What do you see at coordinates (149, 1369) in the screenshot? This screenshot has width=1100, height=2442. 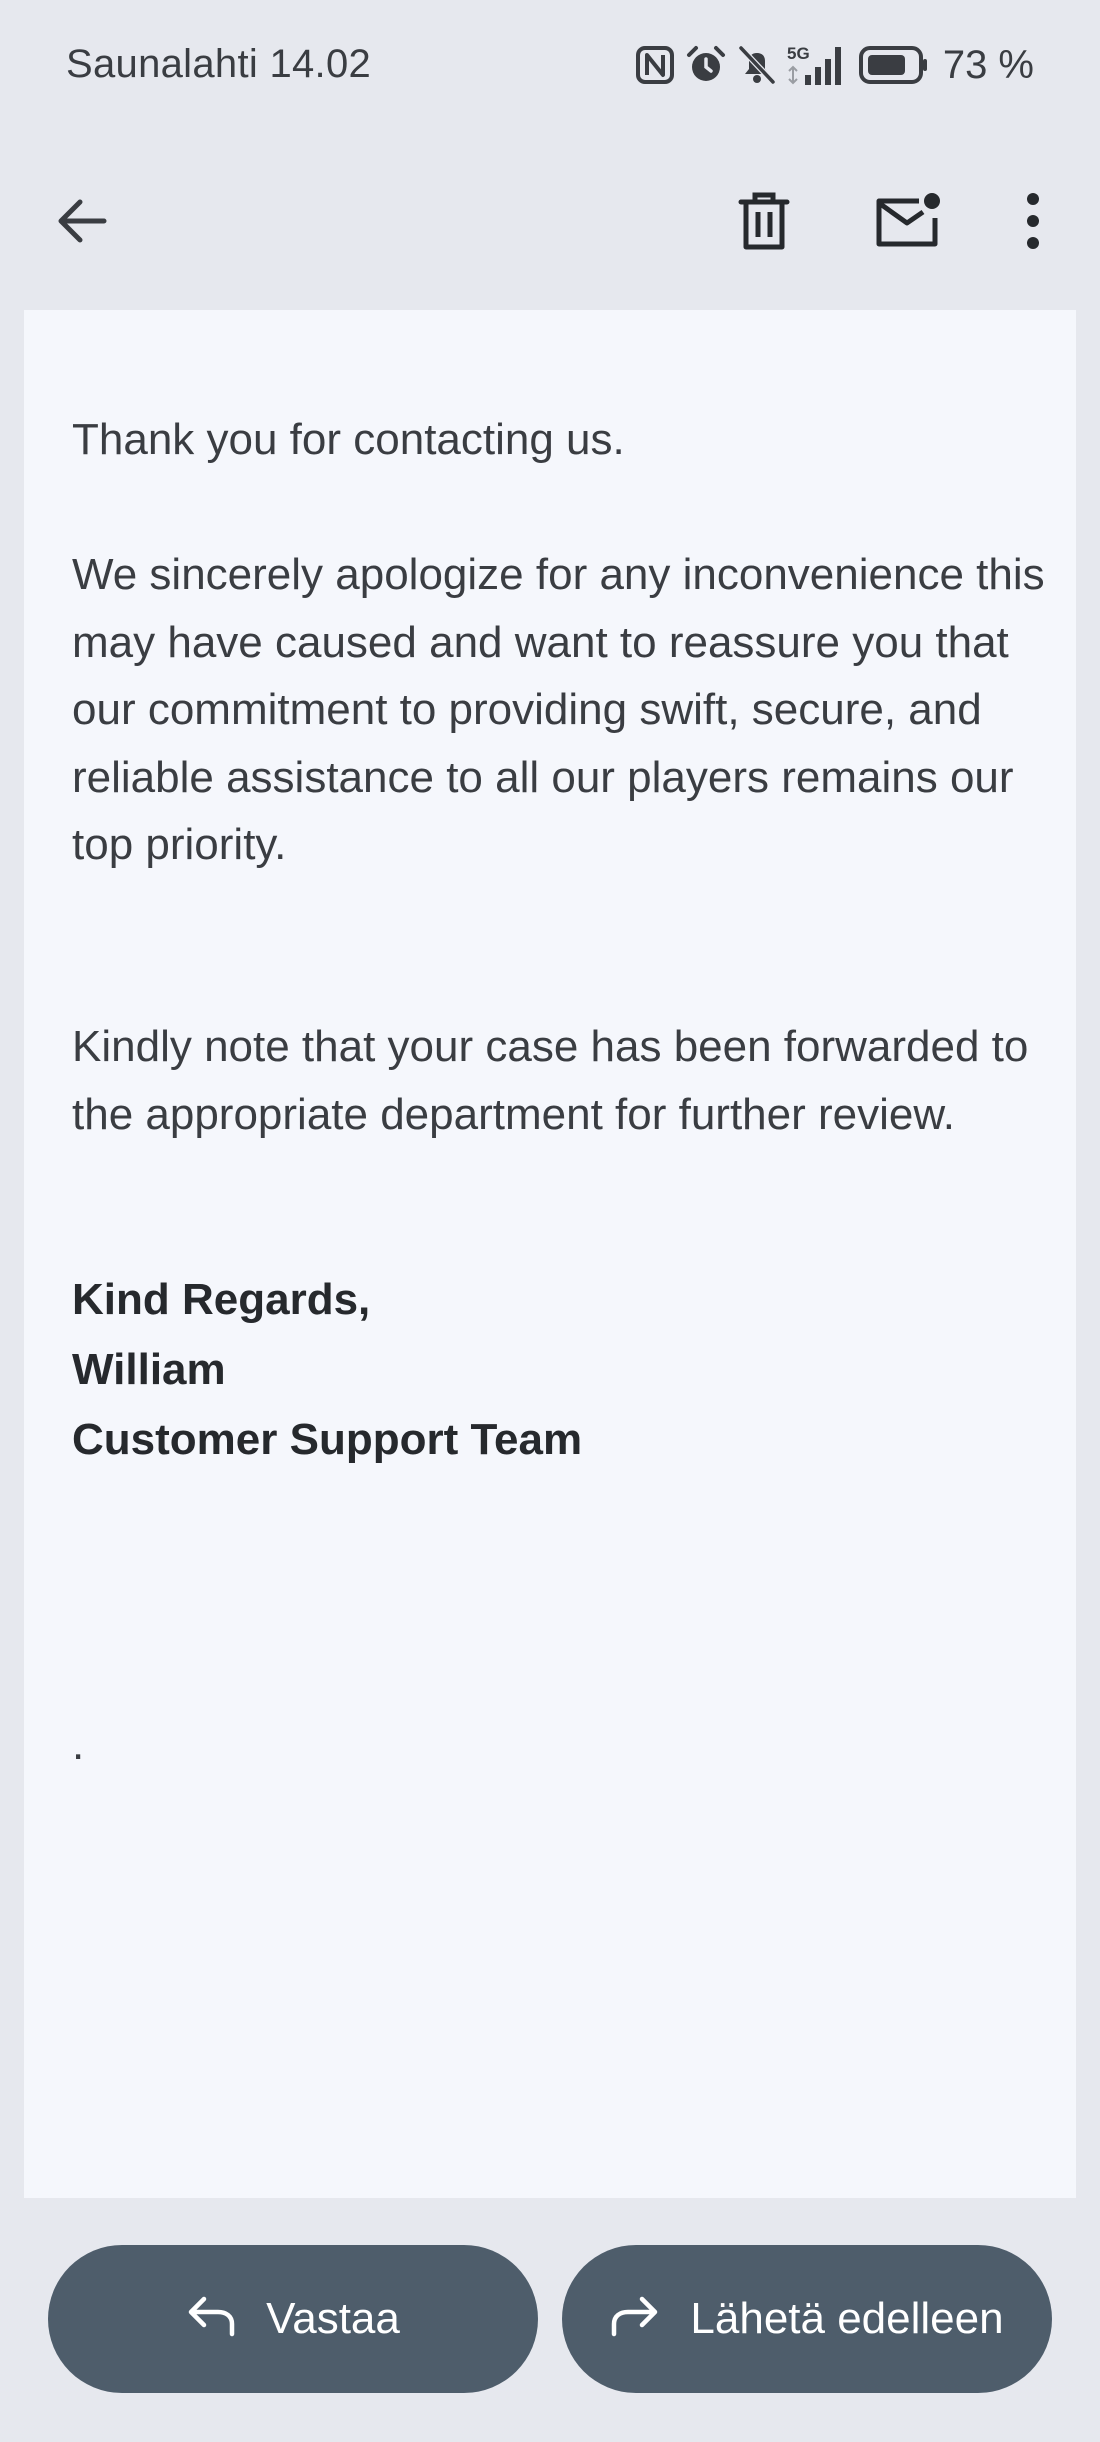 I see `signature-name: William` at bounding box center [149, 1369].